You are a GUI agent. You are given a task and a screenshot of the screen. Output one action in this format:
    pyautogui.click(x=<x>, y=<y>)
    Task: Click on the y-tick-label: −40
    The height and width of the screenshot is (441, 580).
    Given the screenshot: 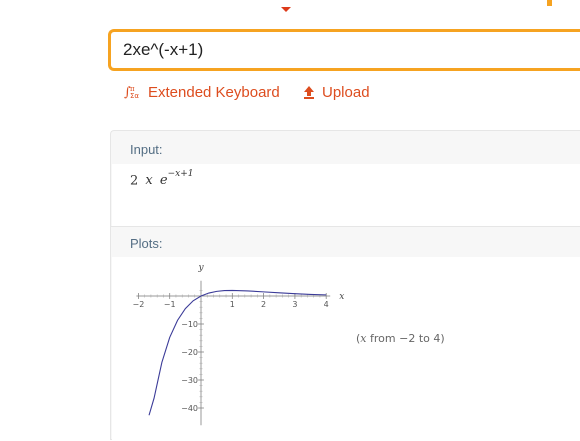 What is the action you would take?
    pyautogui.click(x=189, y=408)
    